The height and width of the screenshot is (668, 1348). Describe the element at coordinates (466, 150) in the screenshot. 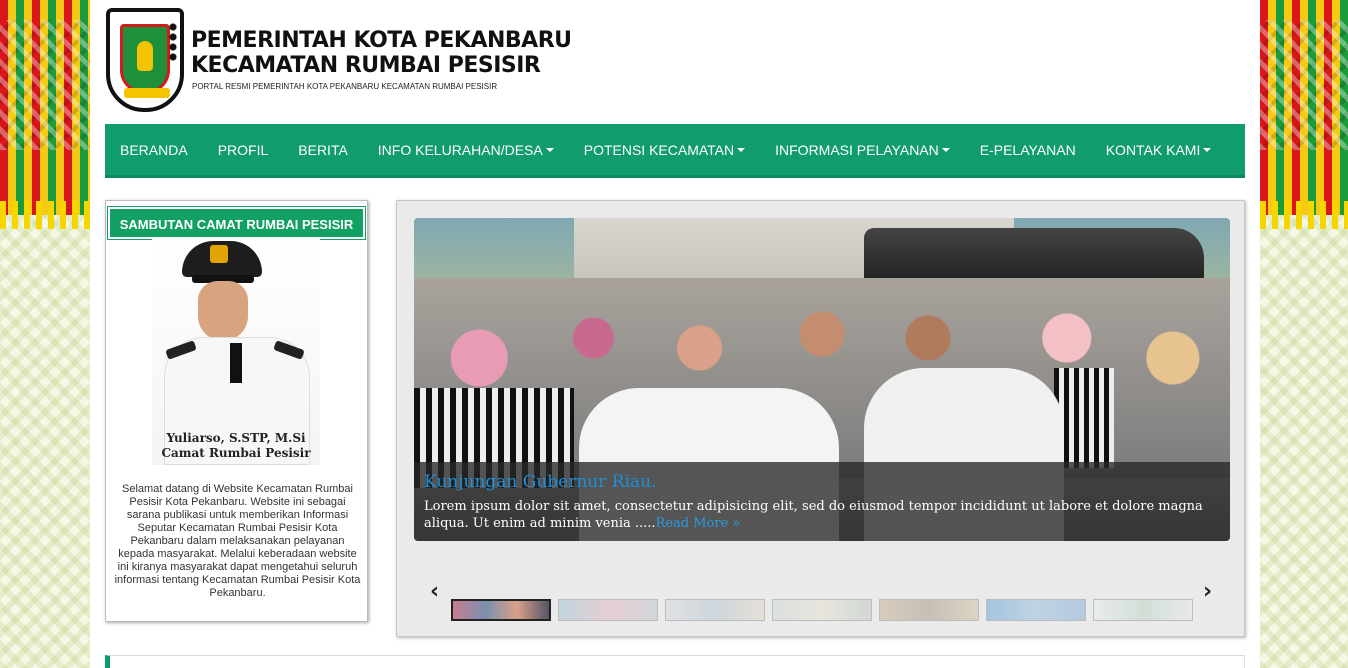

I see `nav-item-info-kelurahan: INFO KELURAHAN/DESA` at that location.